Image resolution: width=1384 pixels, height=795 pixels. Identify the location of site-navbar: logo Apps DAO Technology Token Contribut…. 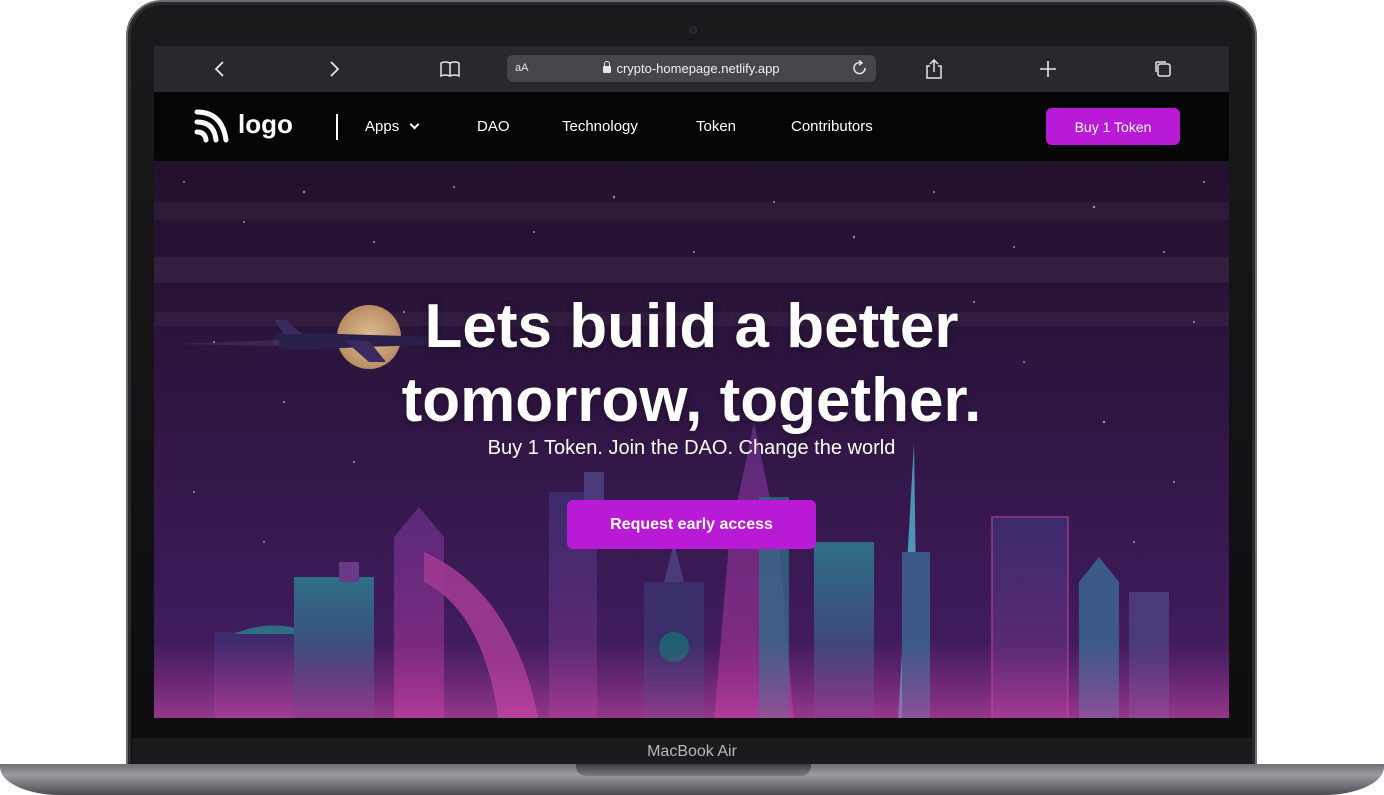
(691, 127).